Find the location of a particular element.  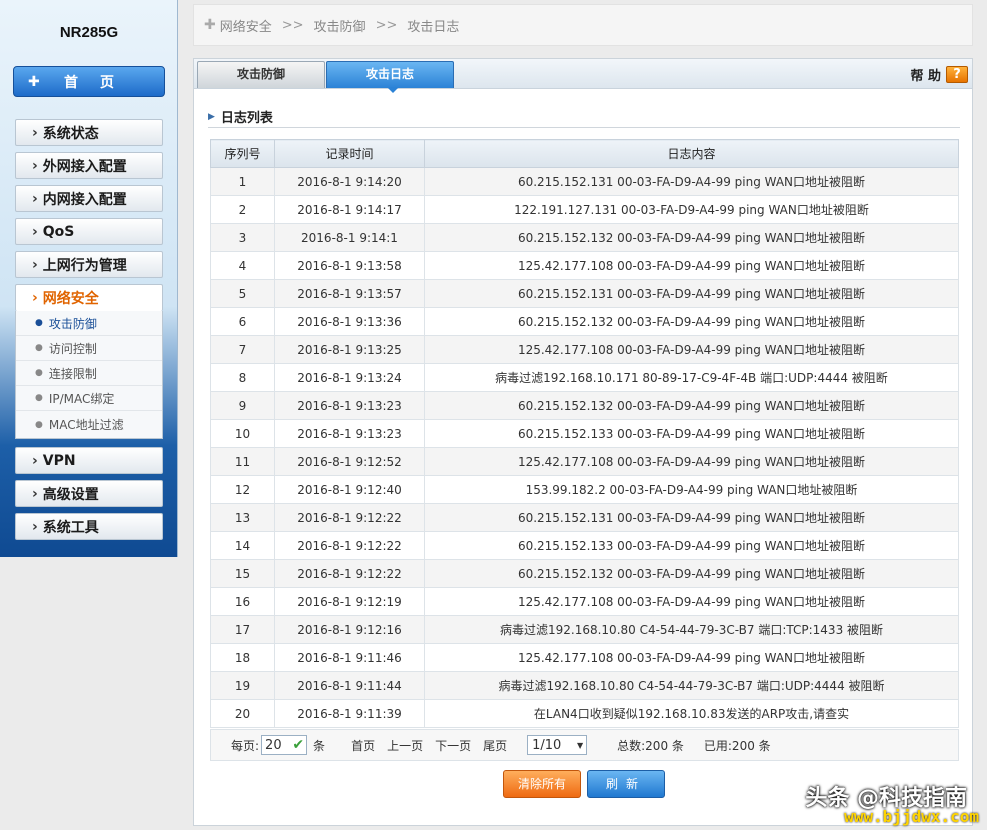

menu-item-system-status: › 系统状态 is located at coordinates (89, 132).